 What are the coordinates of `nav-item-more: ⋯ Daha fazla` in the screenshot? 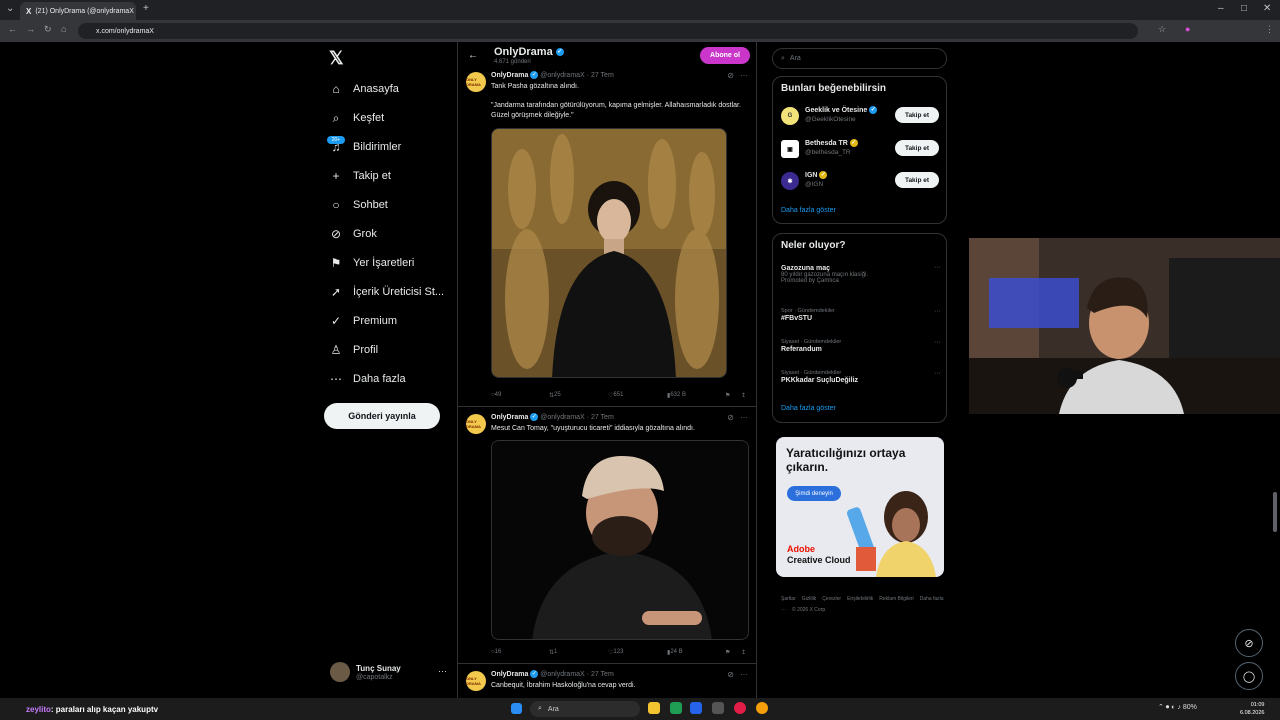 It's located at (367, 379).